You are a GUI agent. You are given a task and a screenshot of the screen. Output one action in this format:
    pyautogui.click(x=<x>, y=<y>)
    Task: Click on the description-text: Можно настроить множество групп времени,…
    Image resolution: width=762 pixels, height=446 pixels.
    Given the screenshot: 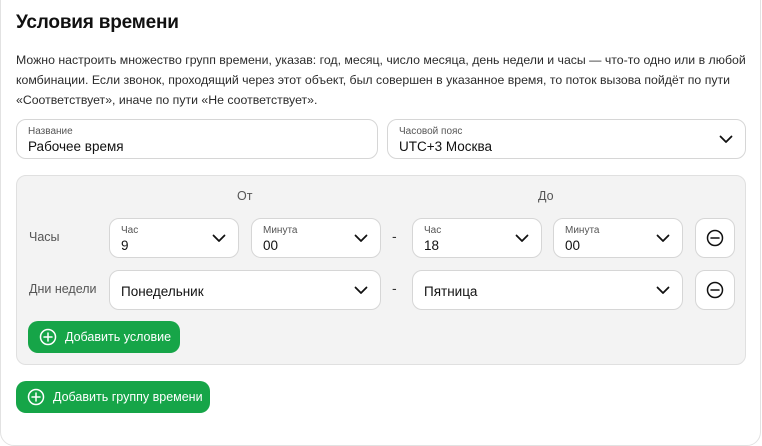 What is the action you would take?
    pyautogui.click(x=381, y=80)
    